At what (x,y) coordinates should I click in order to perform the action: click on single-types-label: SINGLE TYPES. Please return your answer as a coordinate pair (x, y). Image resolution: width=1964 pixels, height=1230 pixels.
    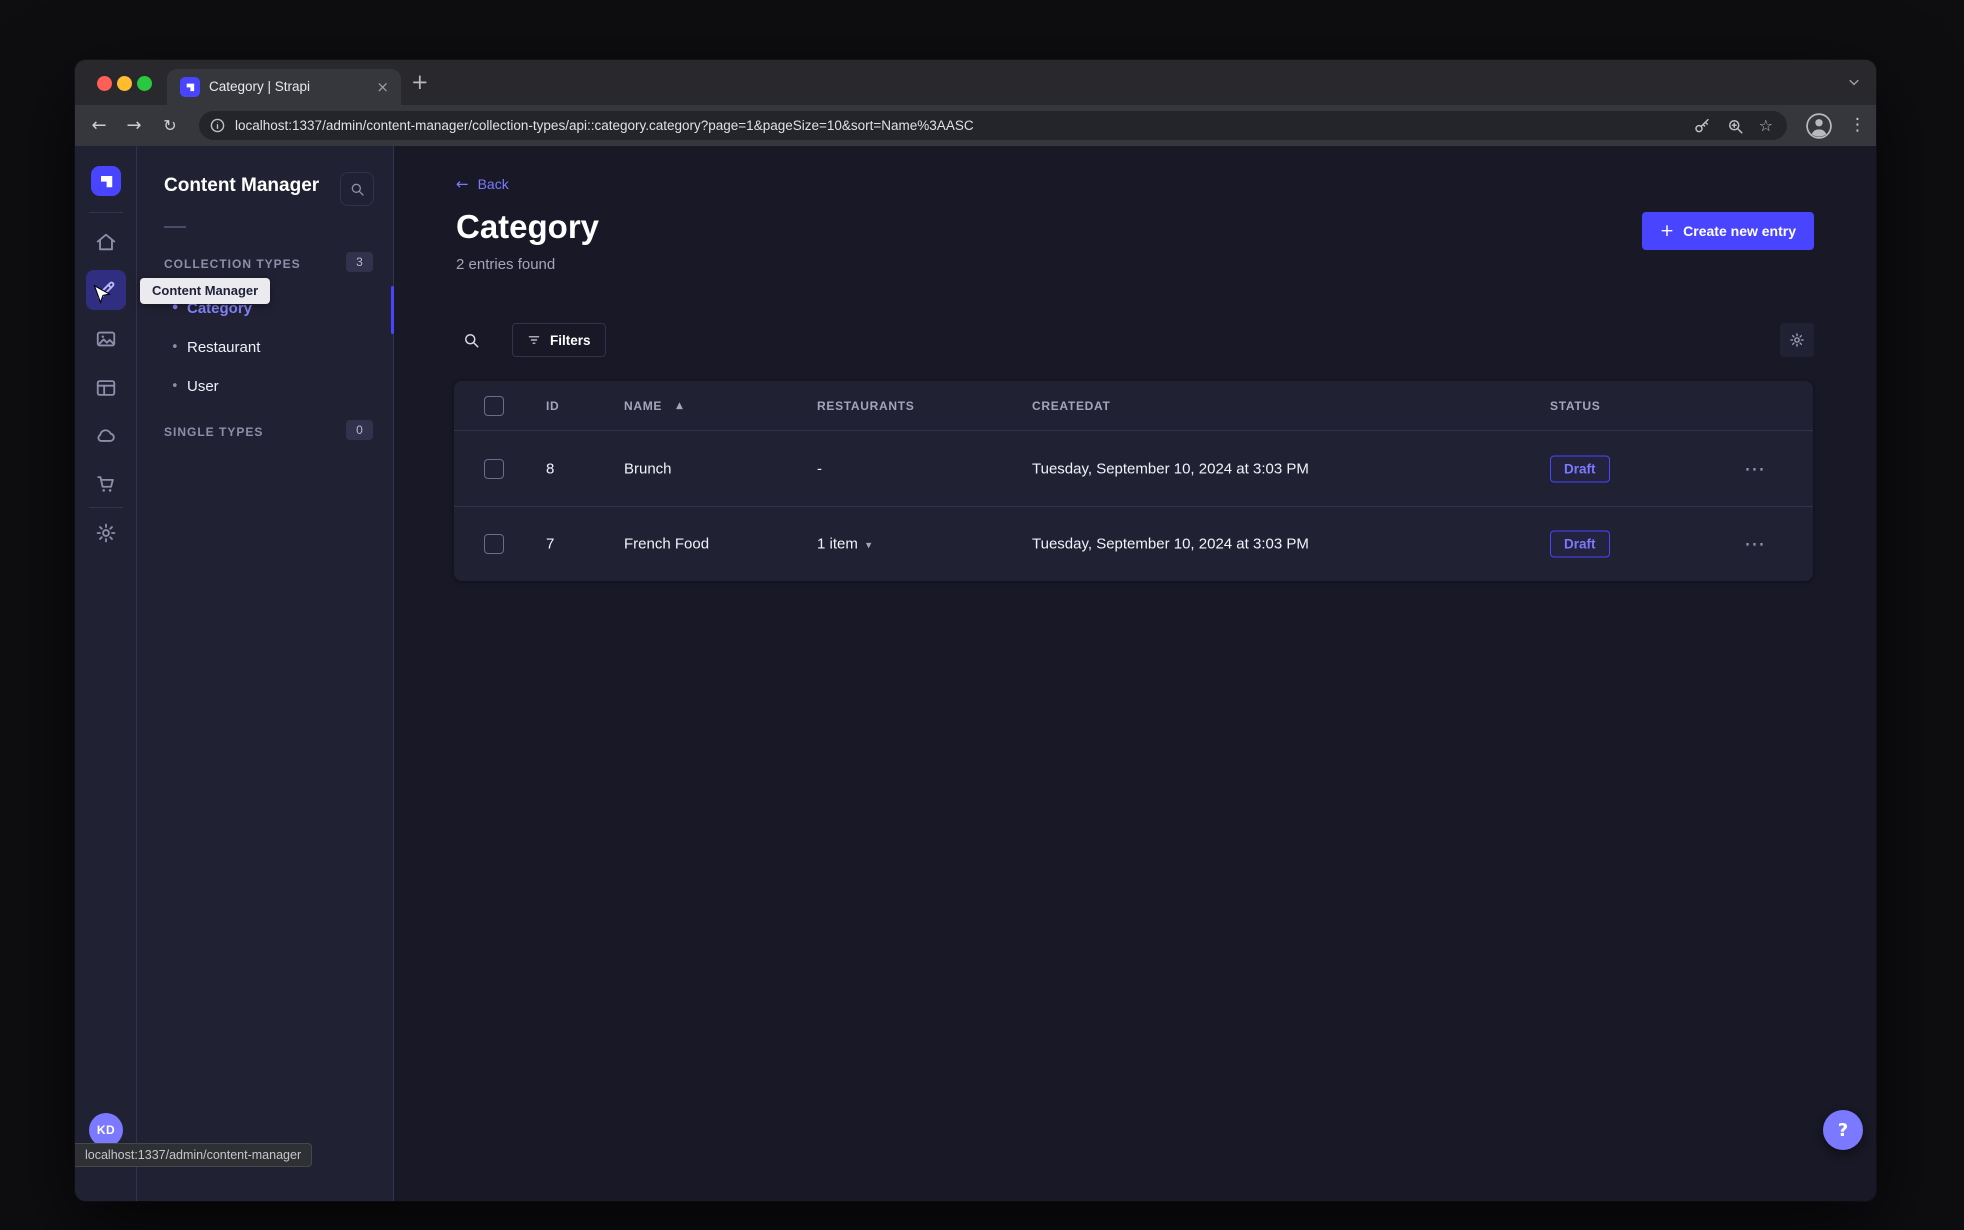
    Looking at the image, I should click on (214, 432).